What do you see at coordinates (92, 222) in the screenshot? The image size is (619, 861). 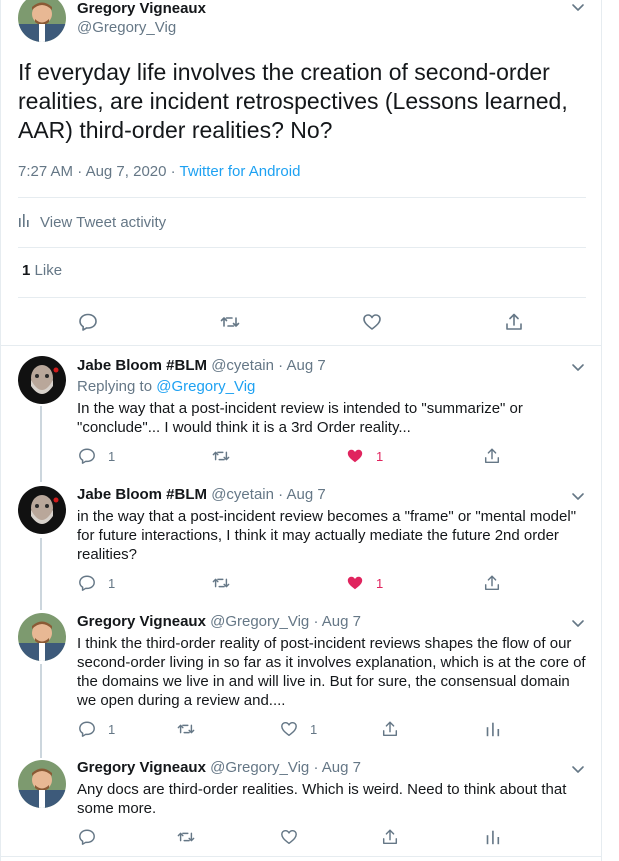 I see `view-tweet-activity-link: View Tweet activity` at bounding box center [92, 222].